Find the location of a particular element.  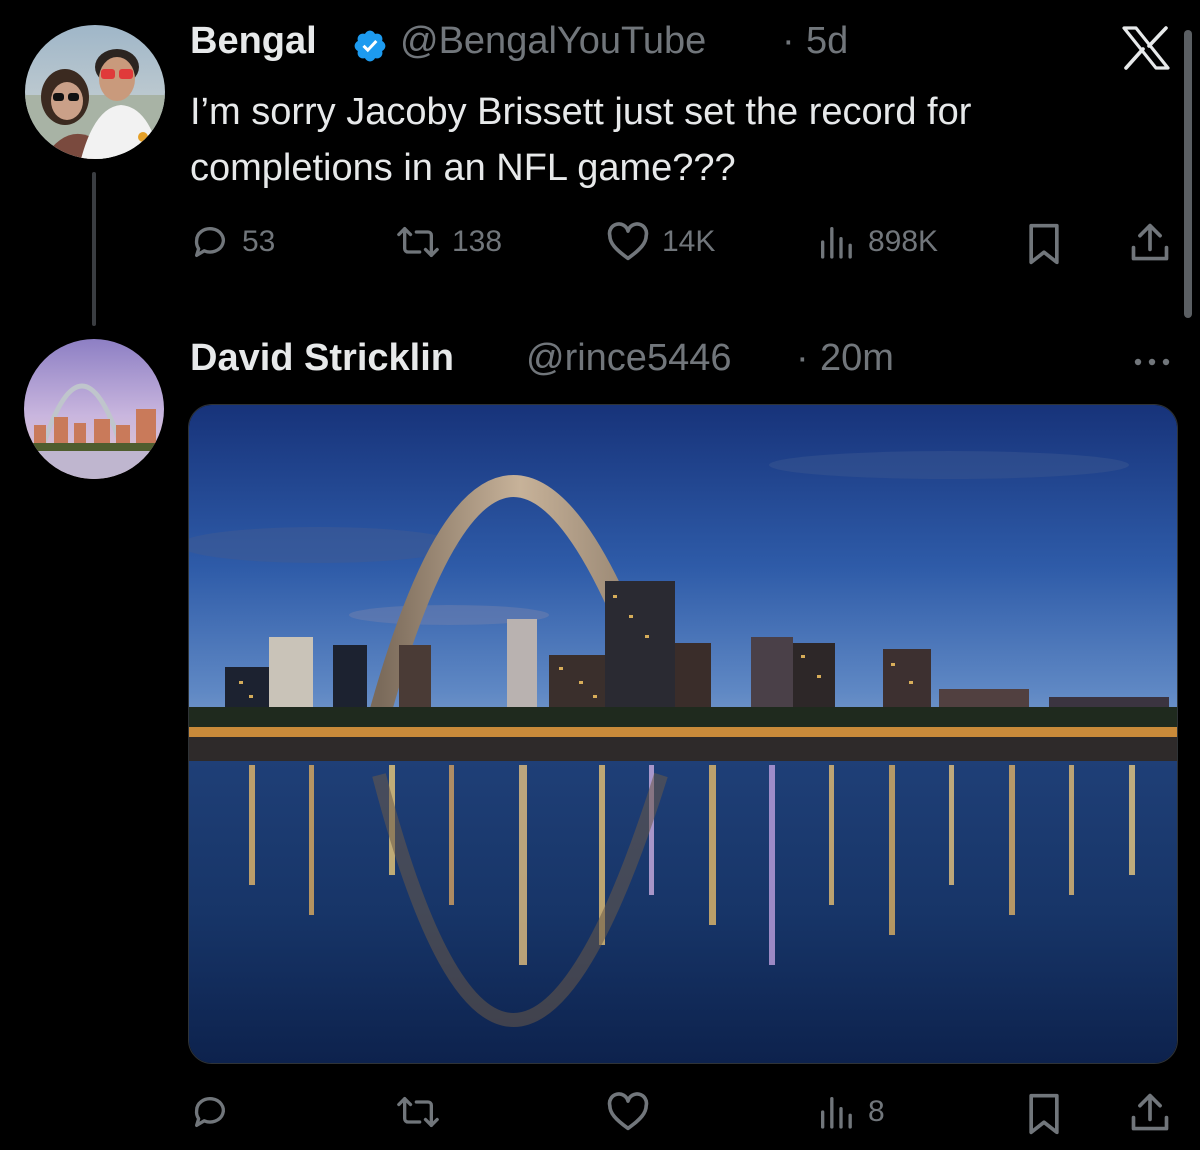

reply-button is located at coordinates (210, 1112).